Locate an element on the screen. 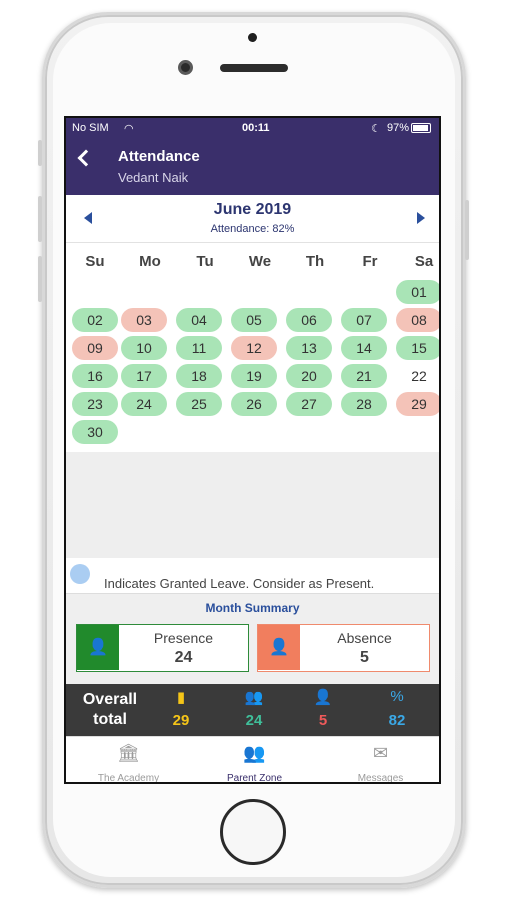 The height and width of the screenshot is (900, 507). calendar-day-04: 04 is located at coordinates (199, 320).